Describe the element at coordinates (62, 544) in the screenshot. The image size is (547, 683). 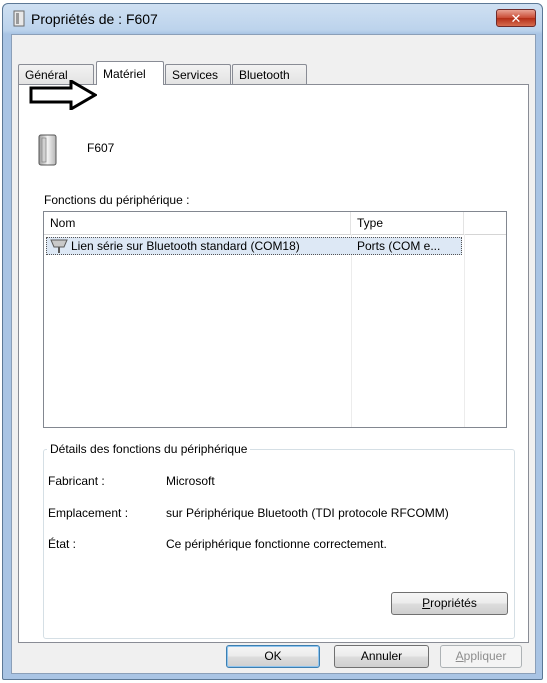
I see `status-label: État :` at that location.